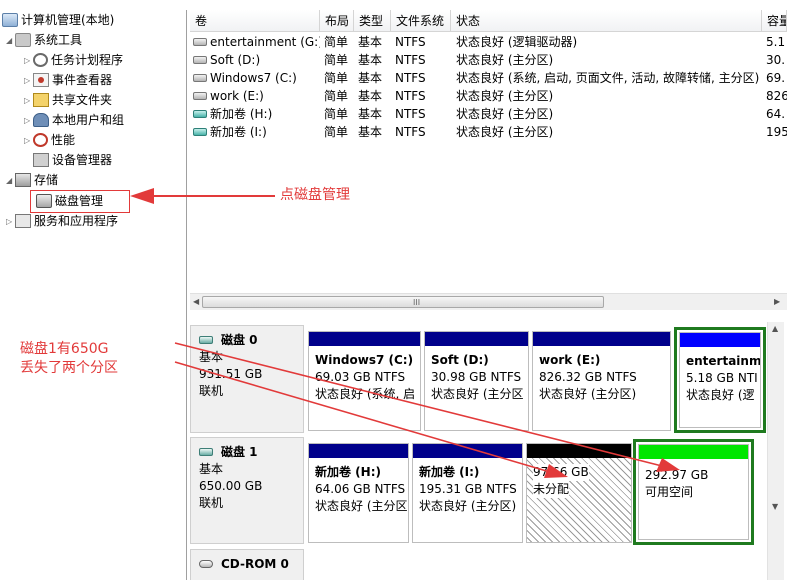 This screenshot has height=580, width=787. What do you see at coordinates (517, 42) in the screenshot?
I see `cell-text: 状态良好 (逻辑驱动器)` at bounding box center [517, 42].